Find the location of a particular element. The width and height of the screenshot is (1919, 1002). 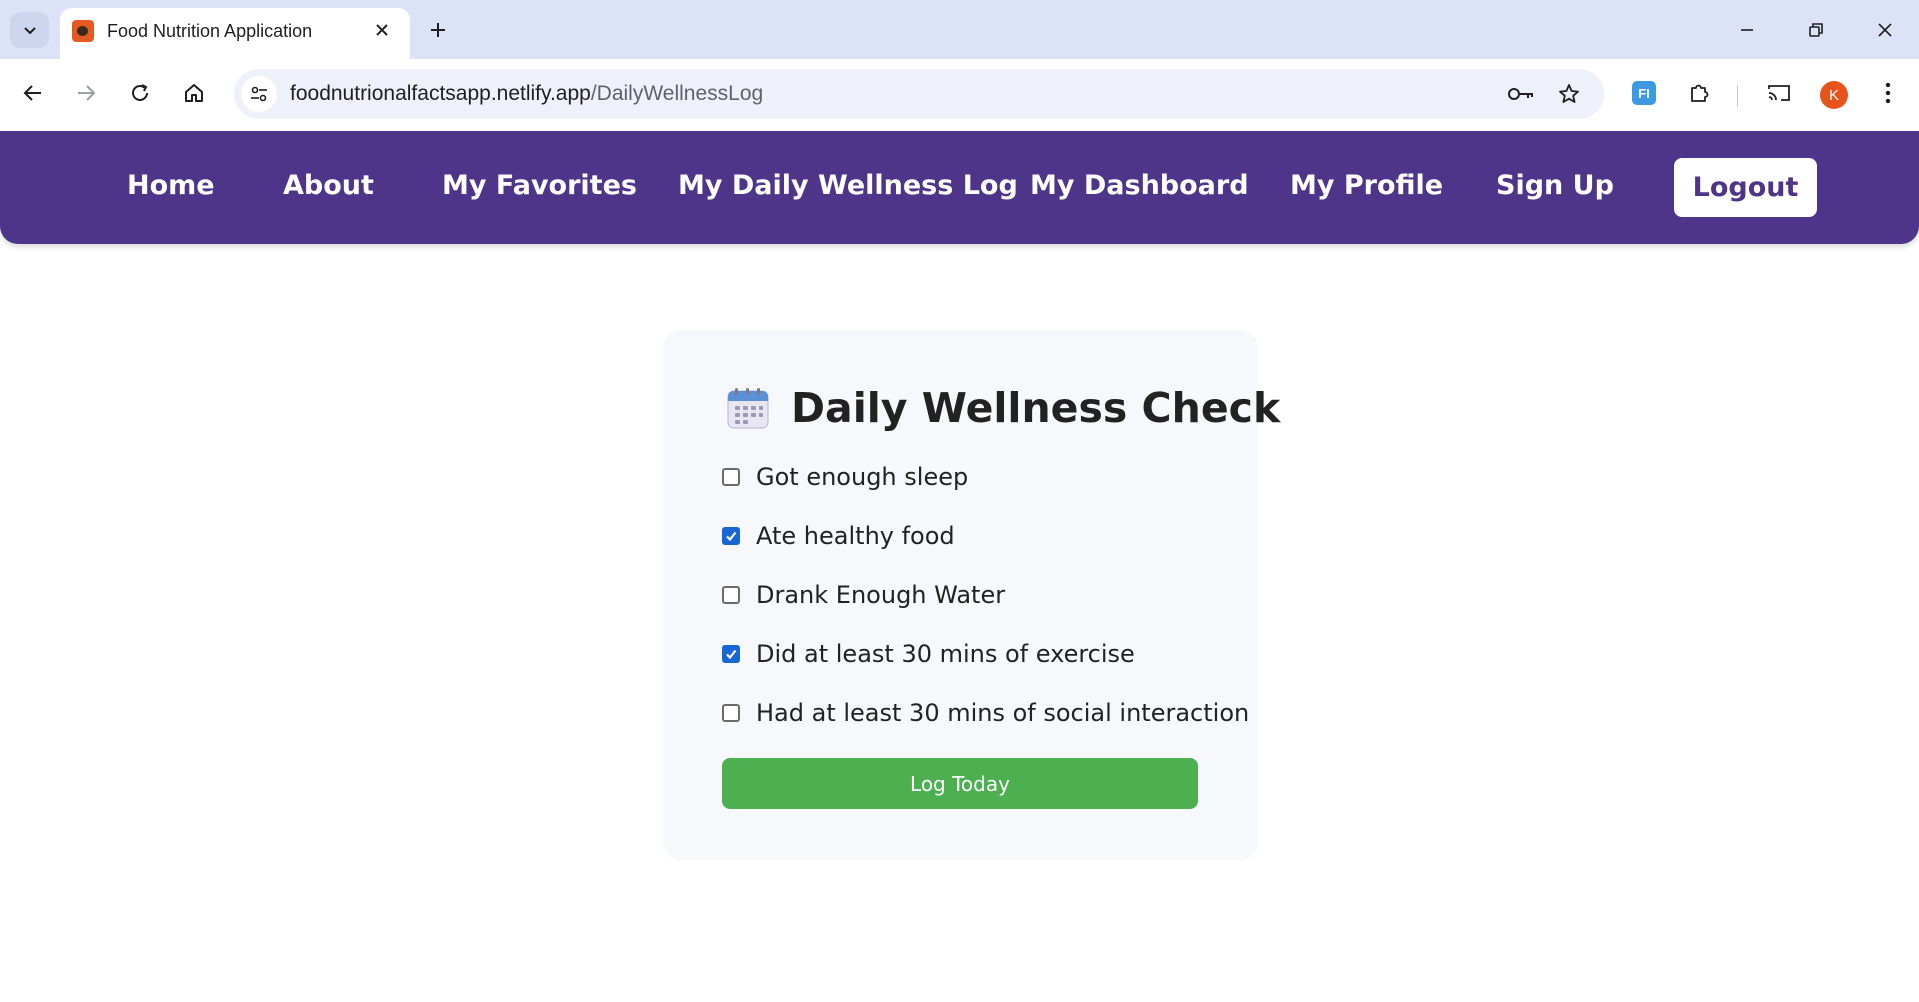

close-window-button is located at coordinates (1885, 30).